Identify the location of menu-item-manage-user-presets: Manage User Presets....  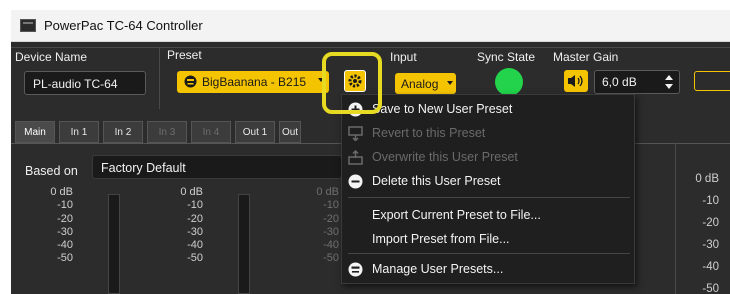
(488, 269).